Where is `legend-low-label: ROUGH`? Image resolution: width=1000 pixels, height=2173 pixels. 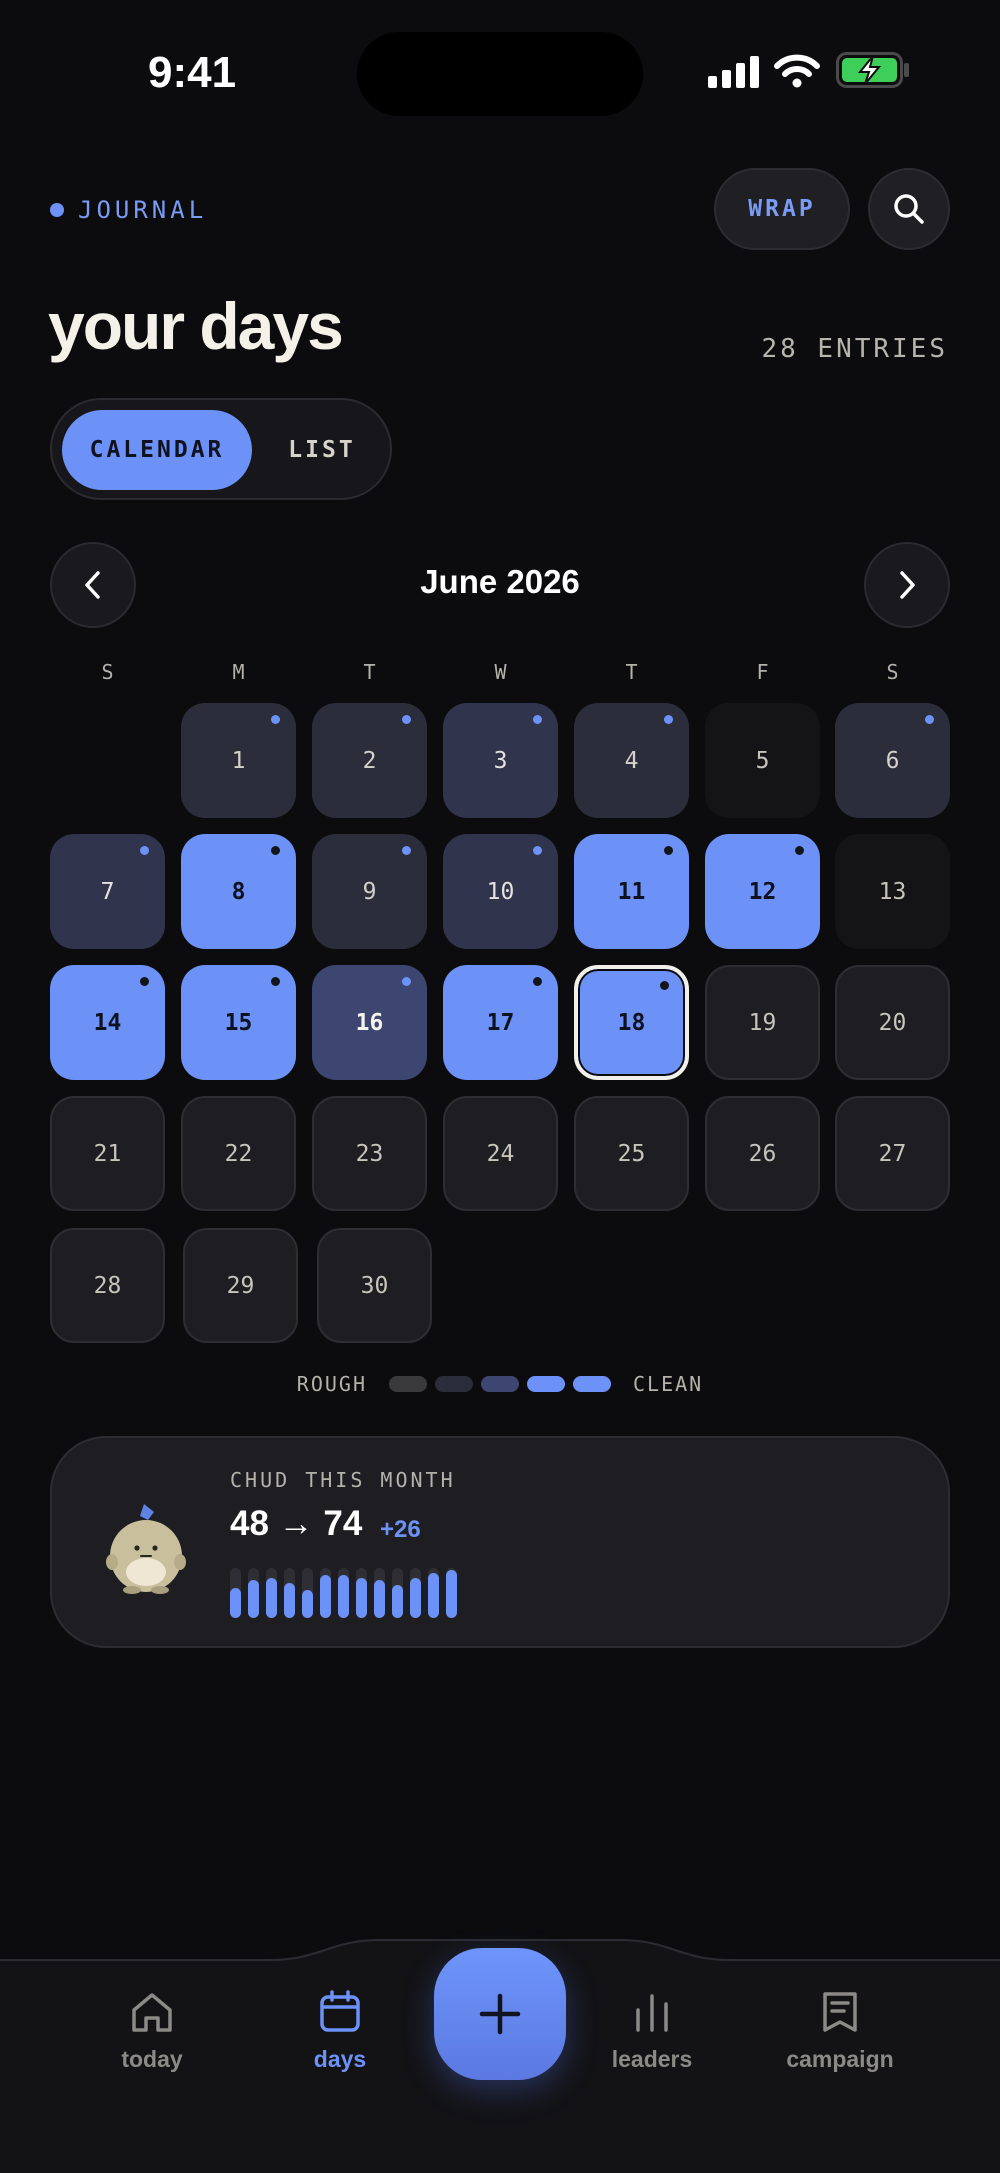
legend-low-label: ROUGH is located at coordinates (331, 1384).